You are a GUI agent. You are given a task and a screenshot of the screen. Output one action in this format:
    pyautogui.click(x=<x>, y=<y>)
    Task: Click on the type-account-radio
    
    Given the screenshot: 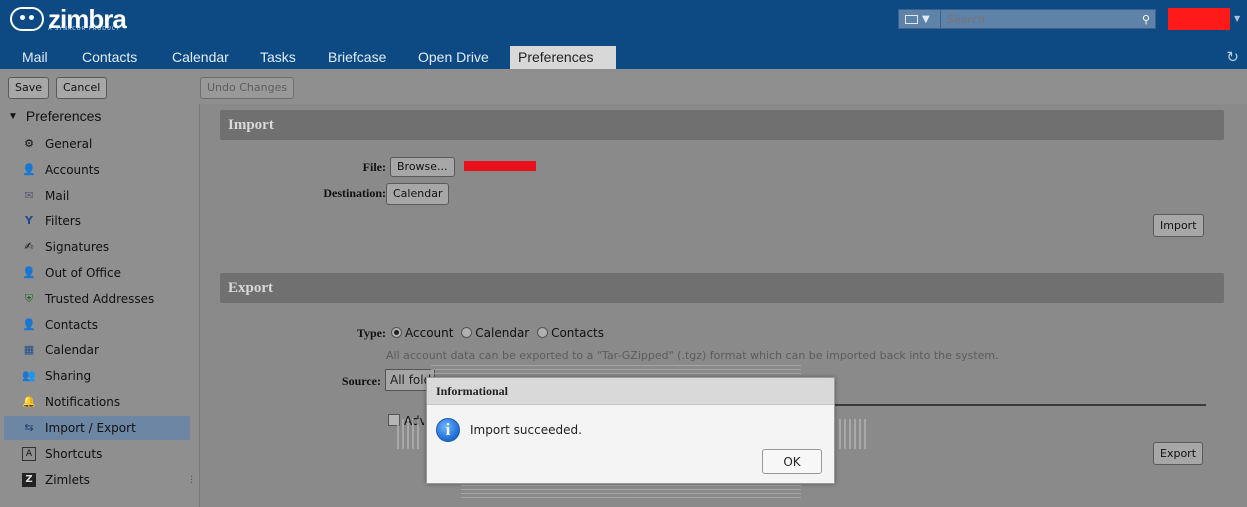 What is the action you would take?
    pyautogui.click(x=396, y=332)
    